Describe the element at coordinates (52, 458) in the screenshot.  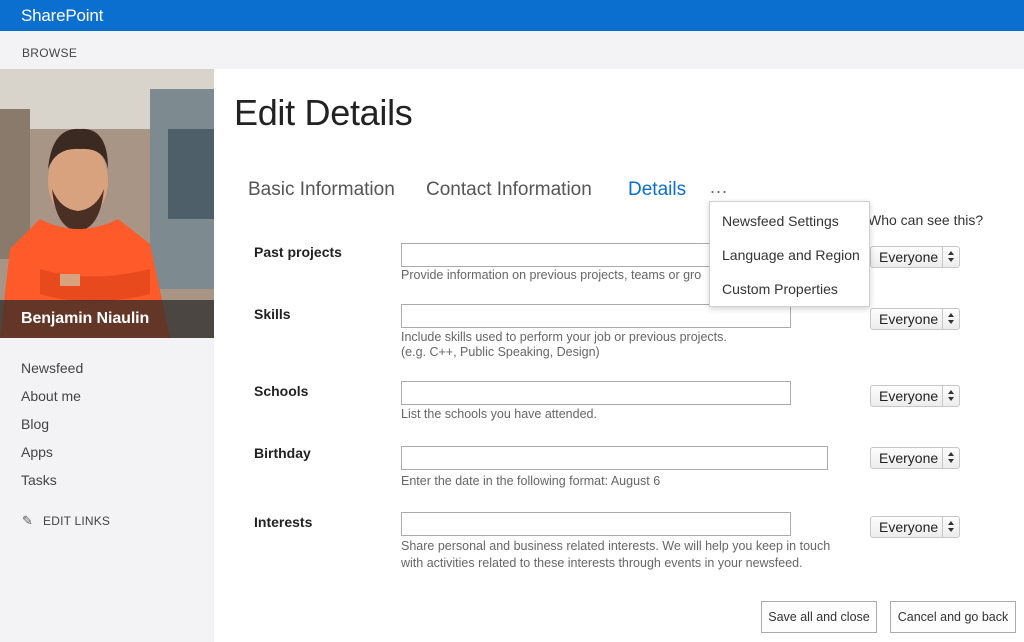
I see `nav-link-apps: Apps` at that location.